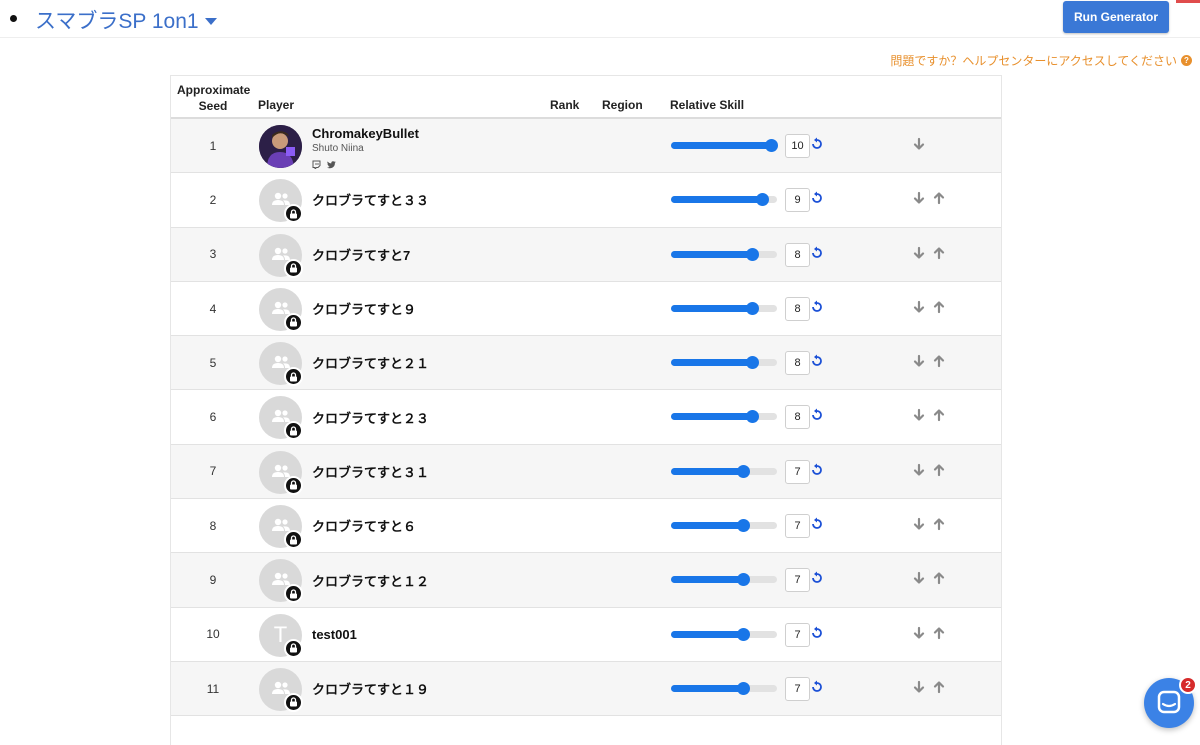 The width and height of the screenshot is (1200, 745). Describe the element at coordinates (586, 200) in the screenshot. I see `table-row: 2 クロブラてすと３３ 9` at that location.